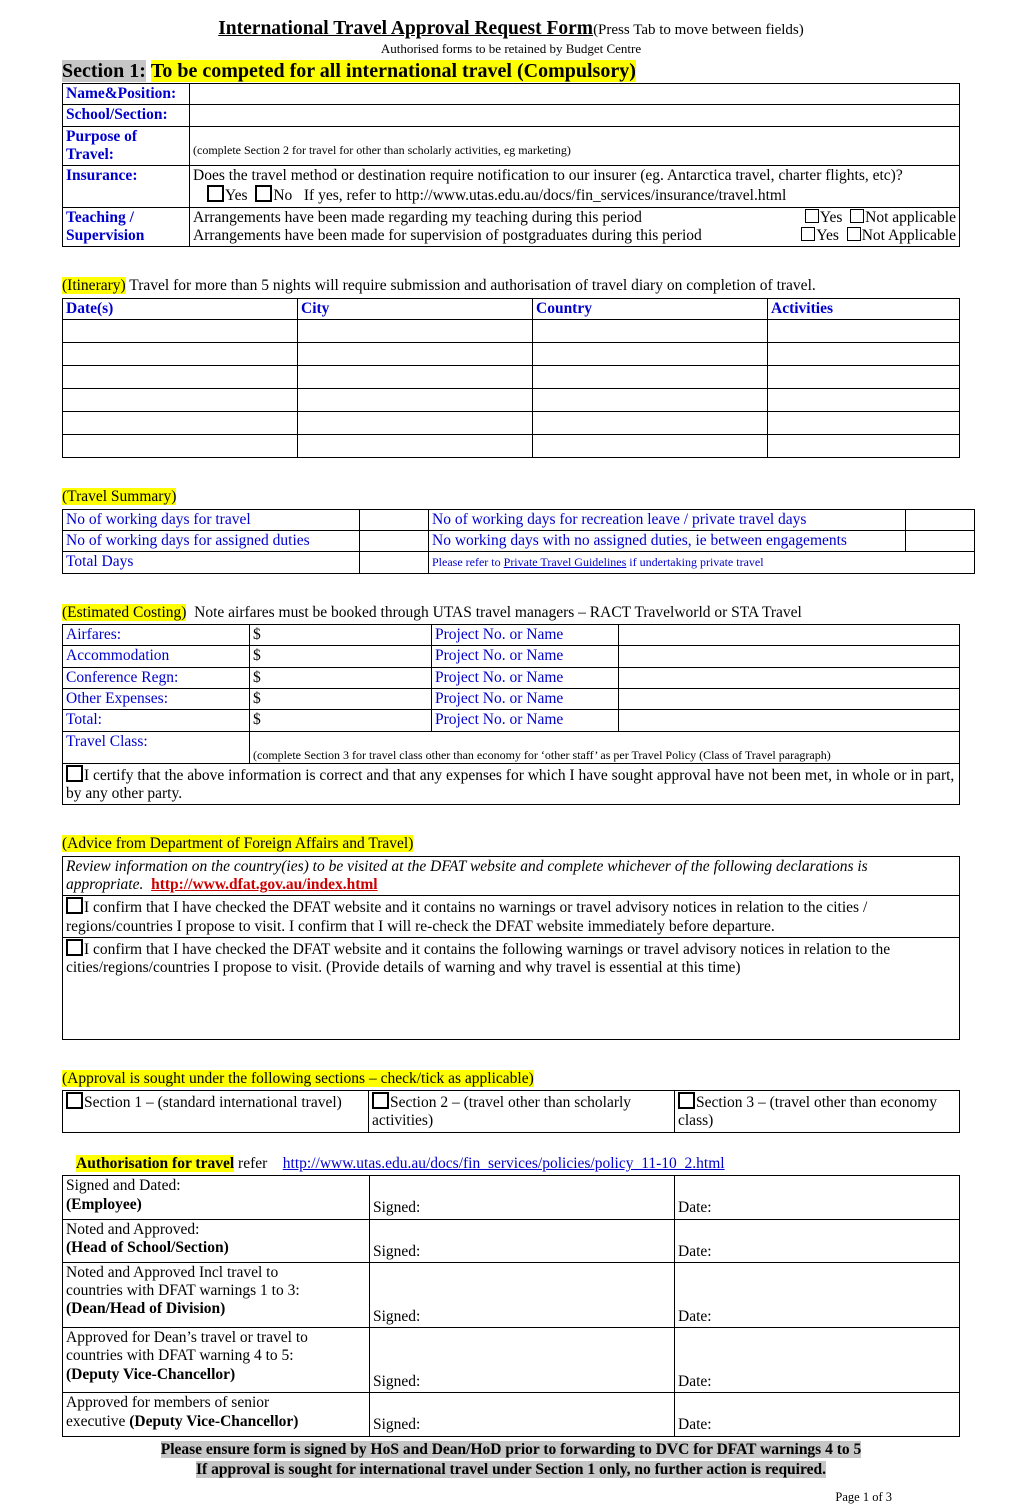  I want to click on signature-role-employee: Signed and Dated: (Employee), so click(216, 1197).